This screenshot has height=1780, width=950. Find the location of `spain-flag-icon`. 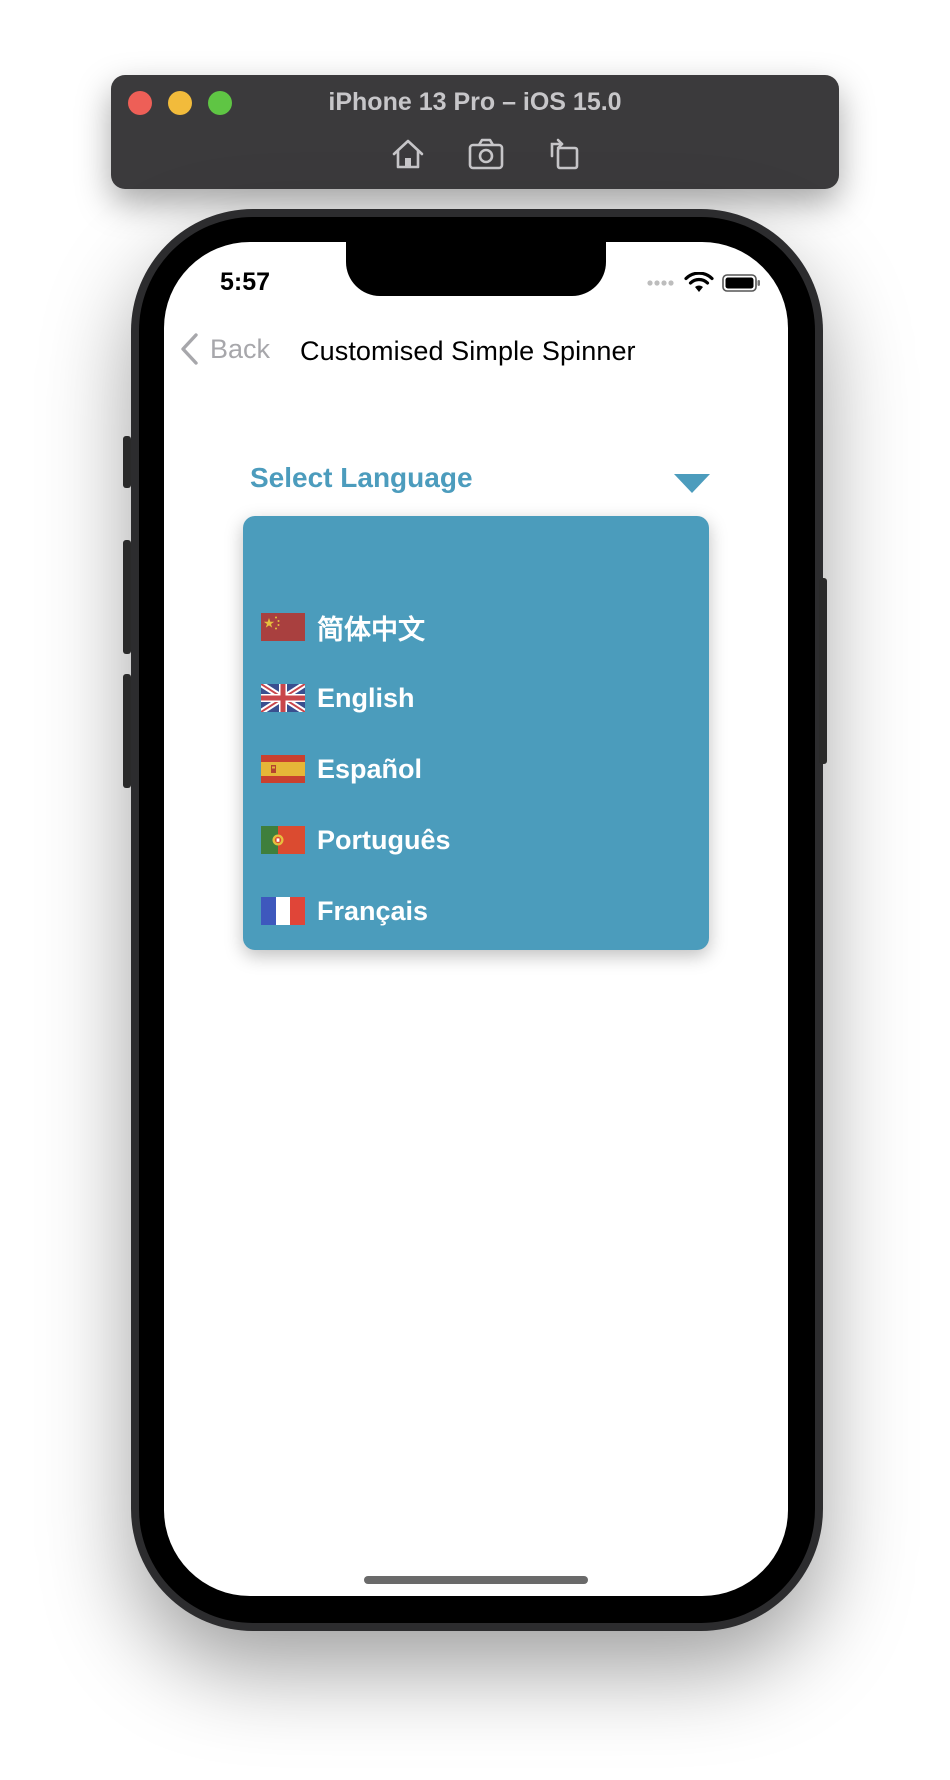

spain-flag-icon is located at coordinates (283, 769).